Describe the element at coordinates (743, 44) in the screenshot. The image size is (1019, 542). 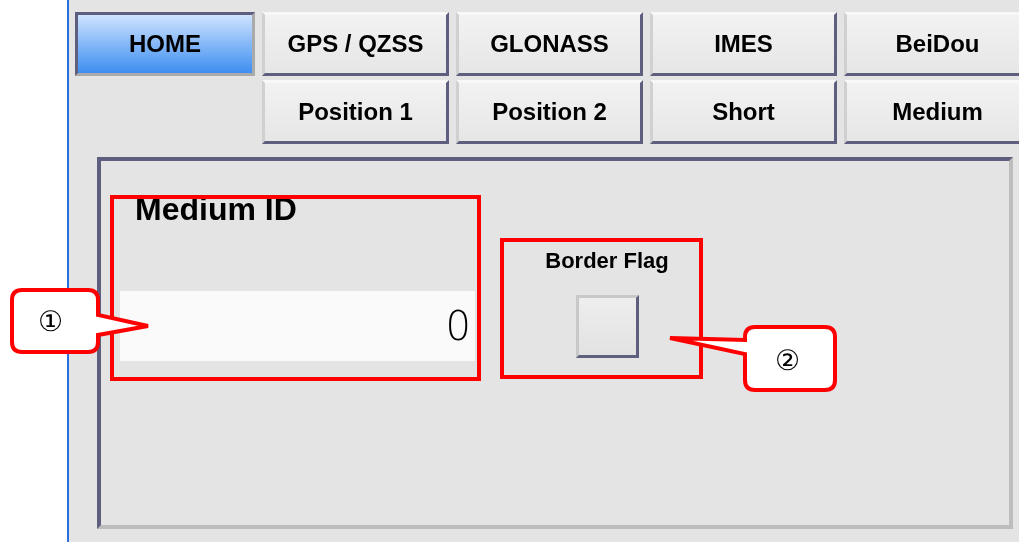
I see `nav-button: IMES` at that location.